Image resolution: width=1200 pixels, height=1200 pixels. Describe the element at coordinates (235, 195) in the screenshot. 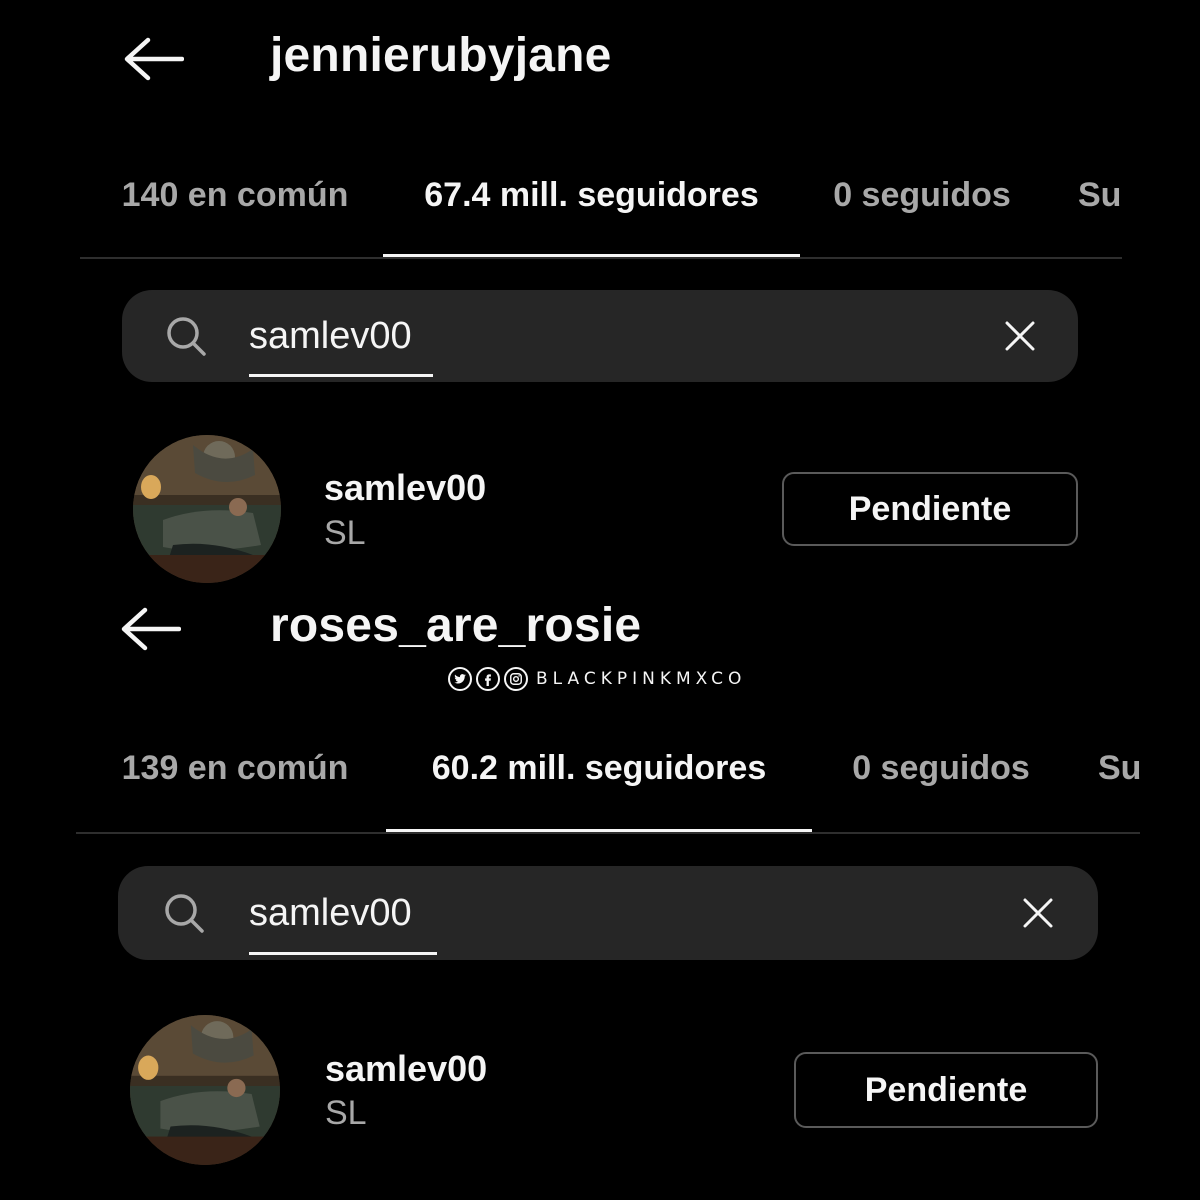

I see `tab-mutual: 140 en común` at that location.